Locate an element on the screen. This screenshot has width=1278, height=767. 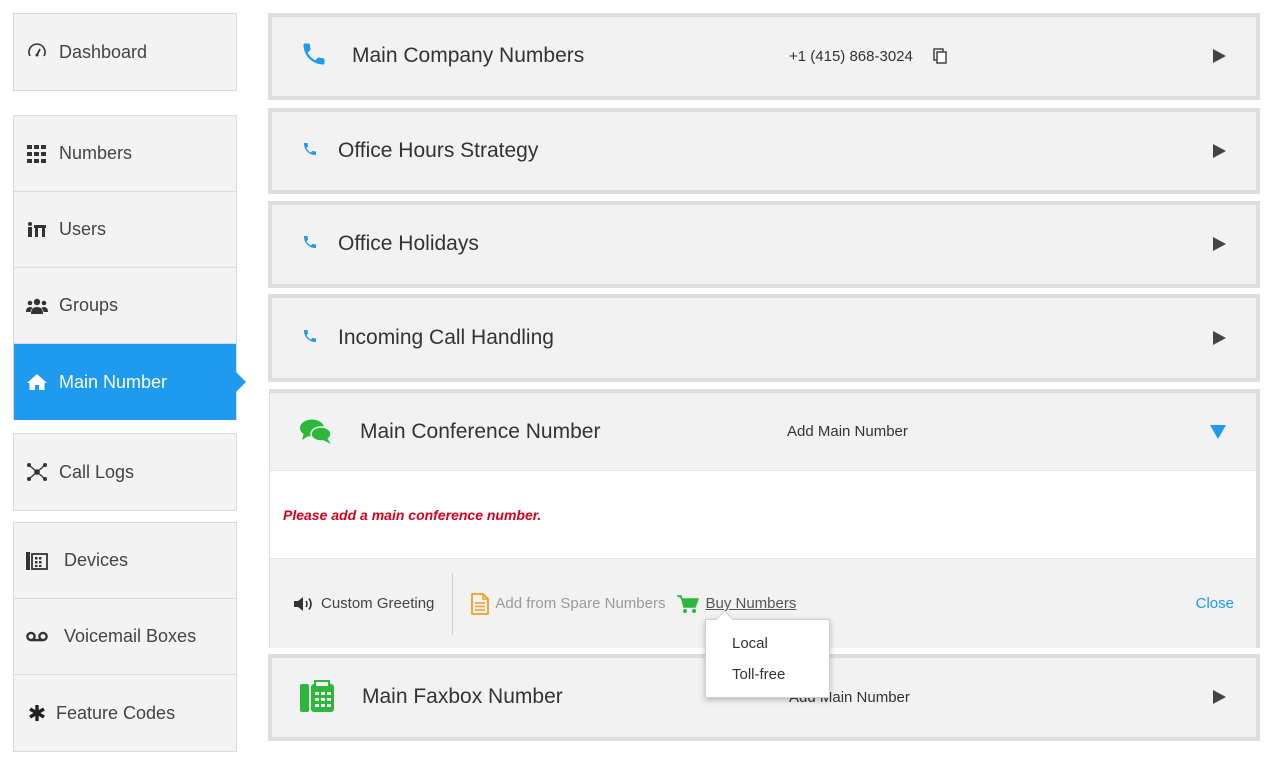
sidebar-group-dashboard: Dashboard is located at coordinates (125, 52).